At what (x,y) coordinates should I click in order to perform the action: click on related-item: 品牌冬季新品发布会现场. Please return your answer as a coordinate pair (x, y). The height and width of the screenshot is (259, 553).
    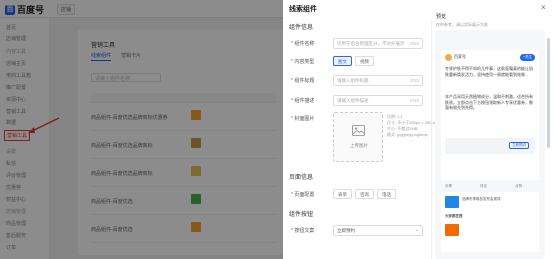
    Looking at the image, I should click on (481, 199).